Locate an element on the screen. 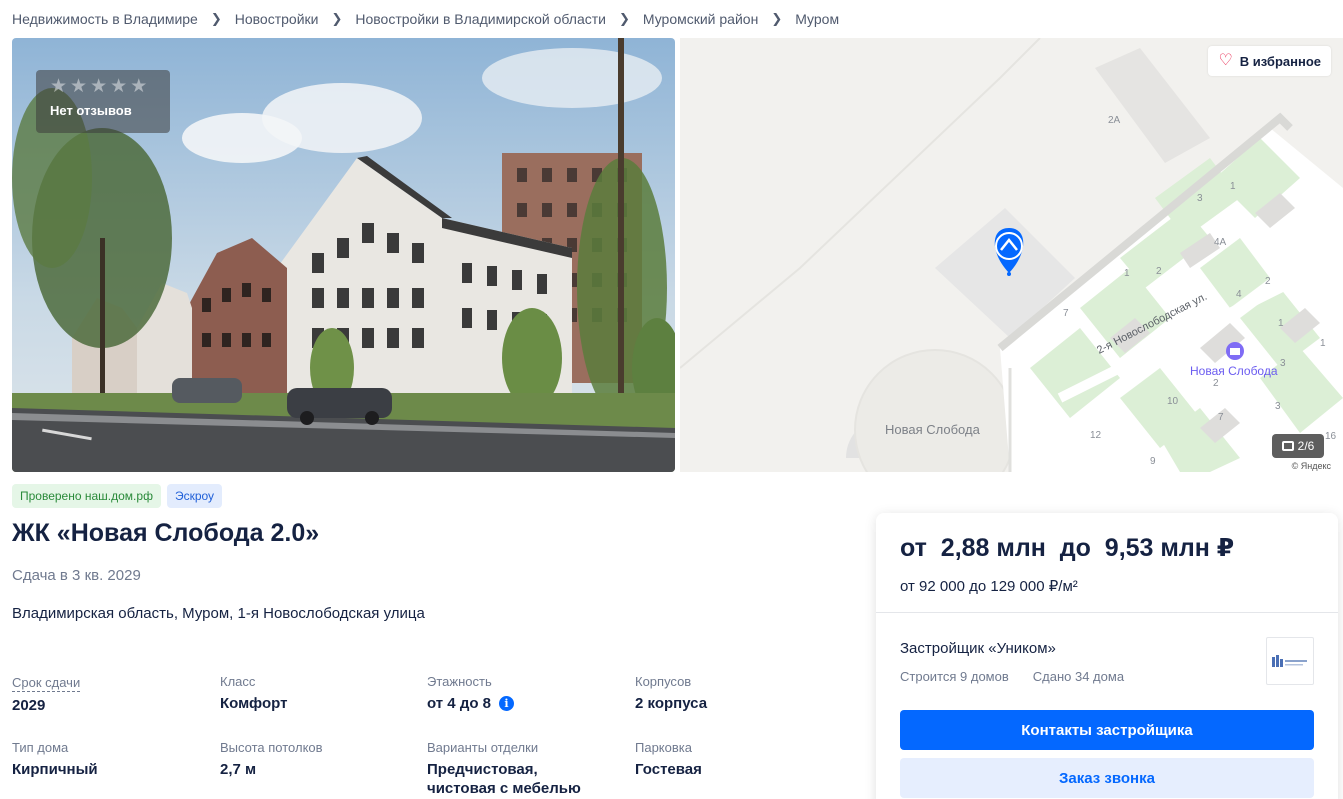 Image resolution: width=1343 pixels, height=799 pixels. map-house-number: 16 is located at coordinates (1331, 436).